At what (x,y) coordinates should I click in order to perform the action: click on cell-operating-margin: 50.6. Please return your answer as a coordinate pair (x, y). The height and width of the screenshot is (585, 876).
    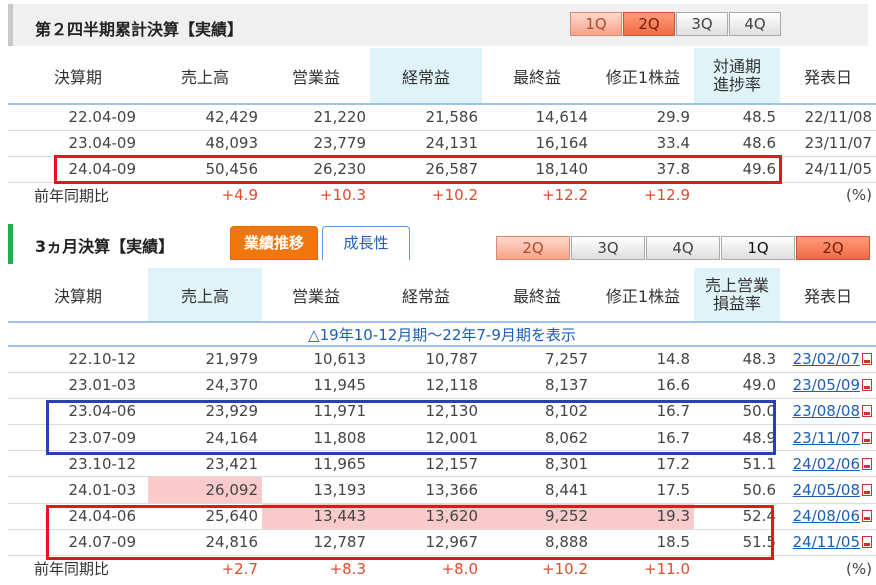
    Looking at the image, I should click on (737, 490).